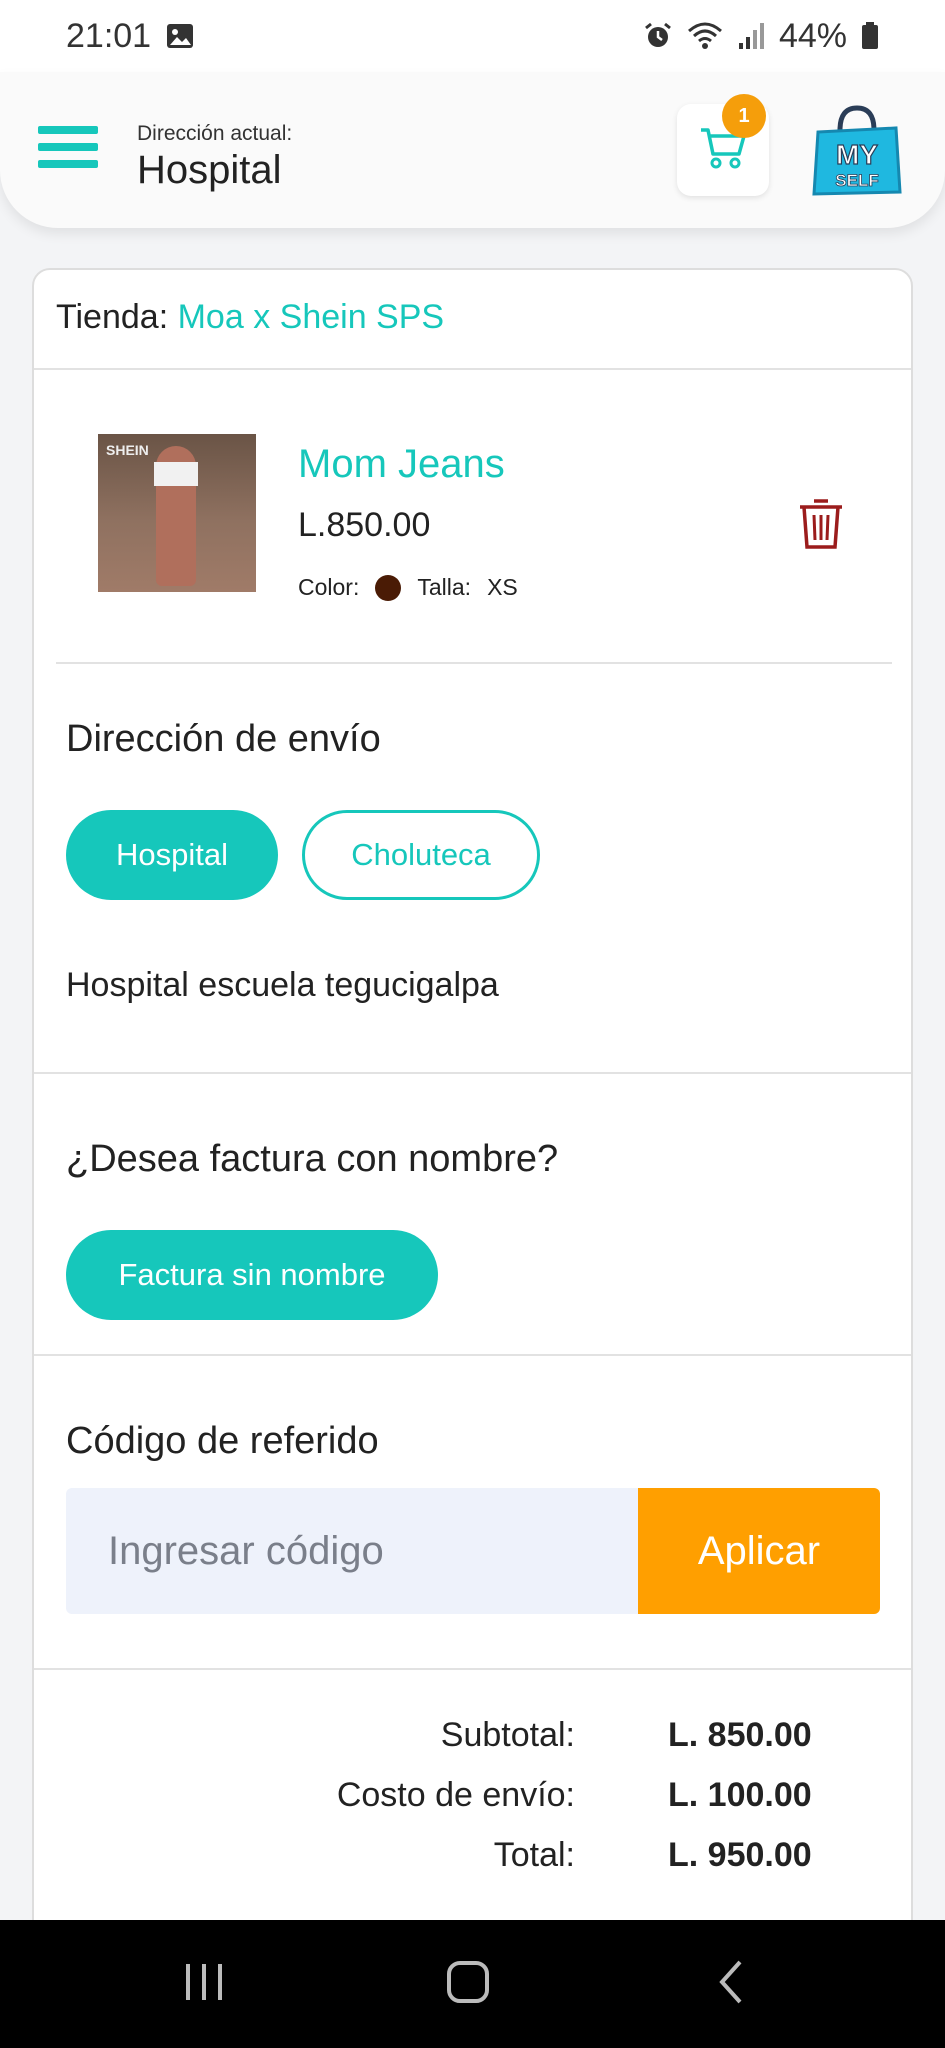  What do you see at coordinates (507, 1735) in the screenshot?
I see `subtotal-label: Subtotal:` at bounding box center [507, 1735].